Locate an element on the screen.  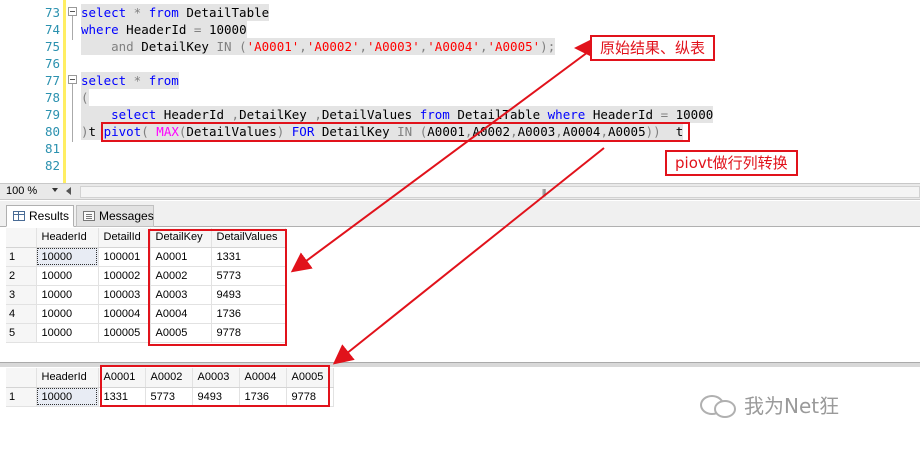
code-token: 'A0002' is located at coordinates (333, 46).